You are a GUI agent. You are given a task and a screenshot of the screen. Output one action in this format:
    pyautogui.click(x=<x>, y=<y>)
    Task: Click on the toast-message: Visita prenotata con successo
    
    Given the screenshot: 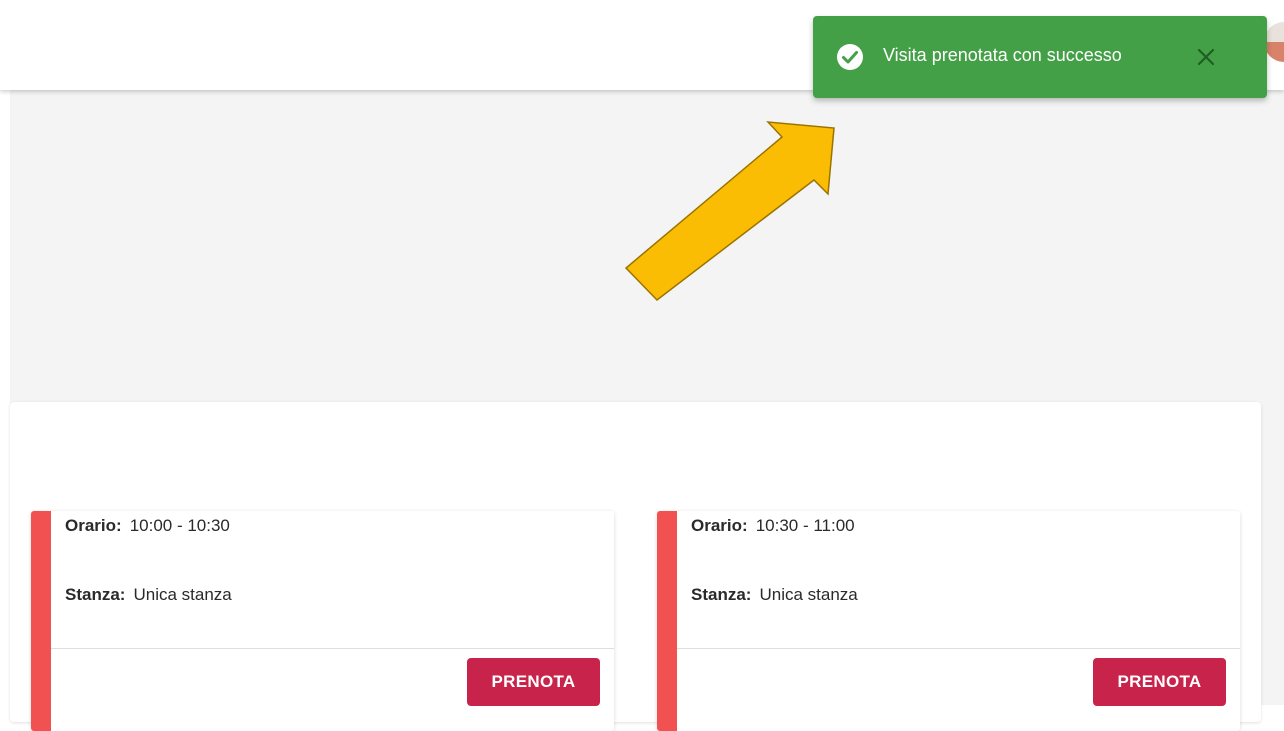 What is the action you would take?
    pyautogui.click(x=1002, y=55)
    